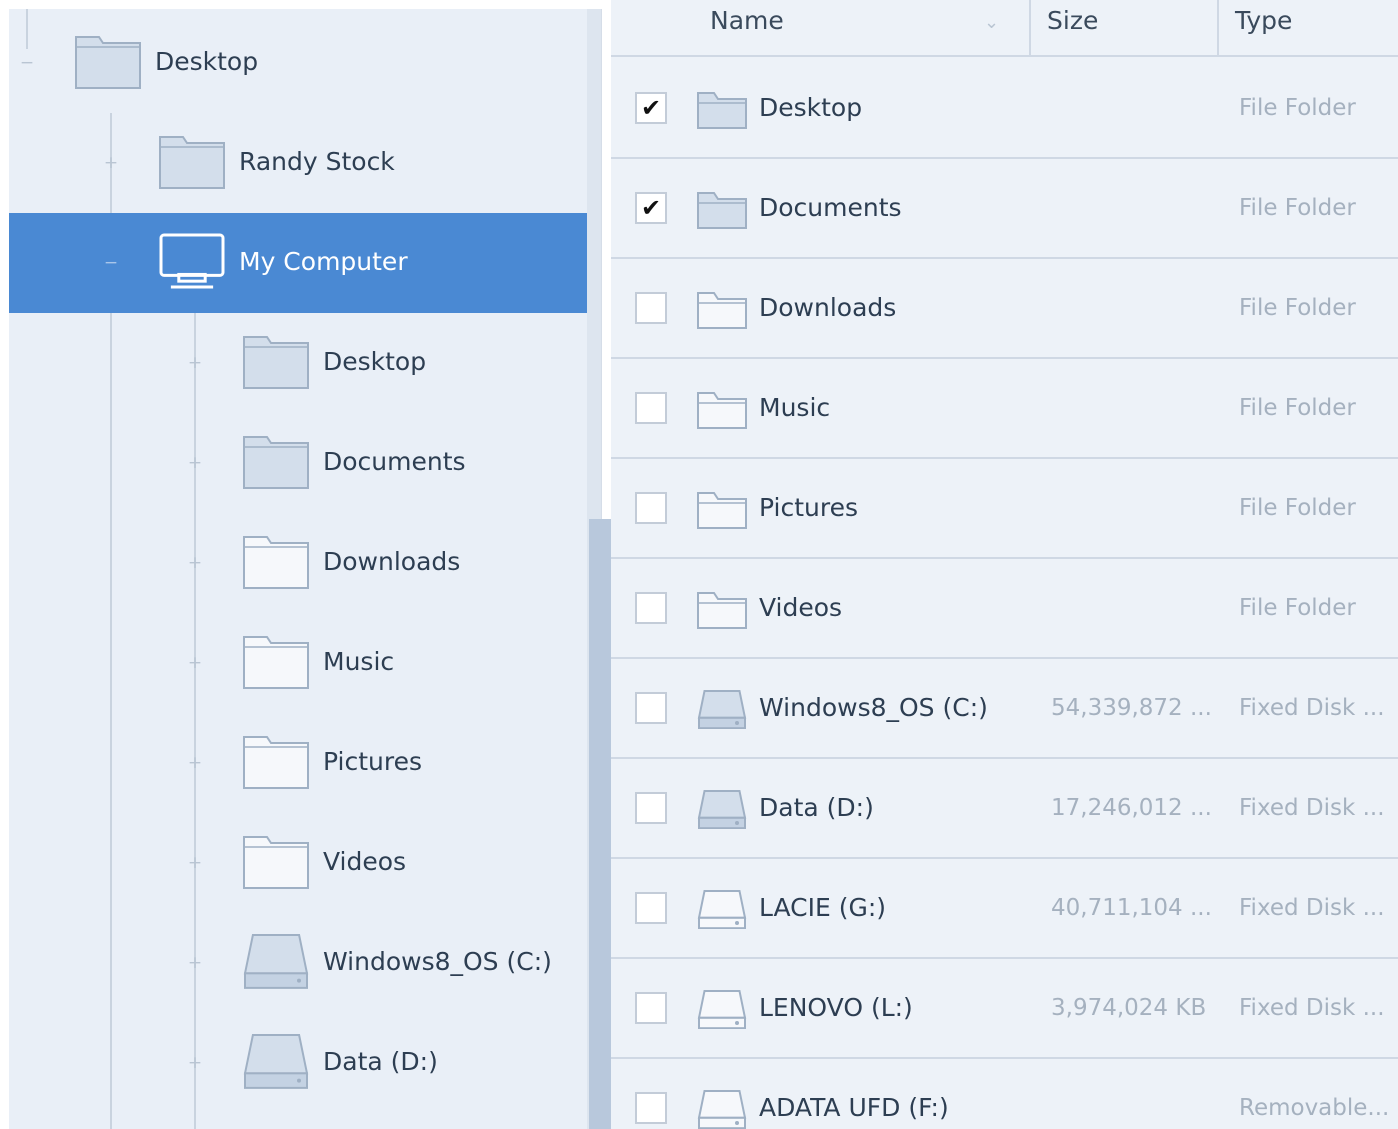 Image resolution: width=1398 pixels, height=1129 pixels. I want to click on item-name: LENOVO (L:), so click(836, 1007).